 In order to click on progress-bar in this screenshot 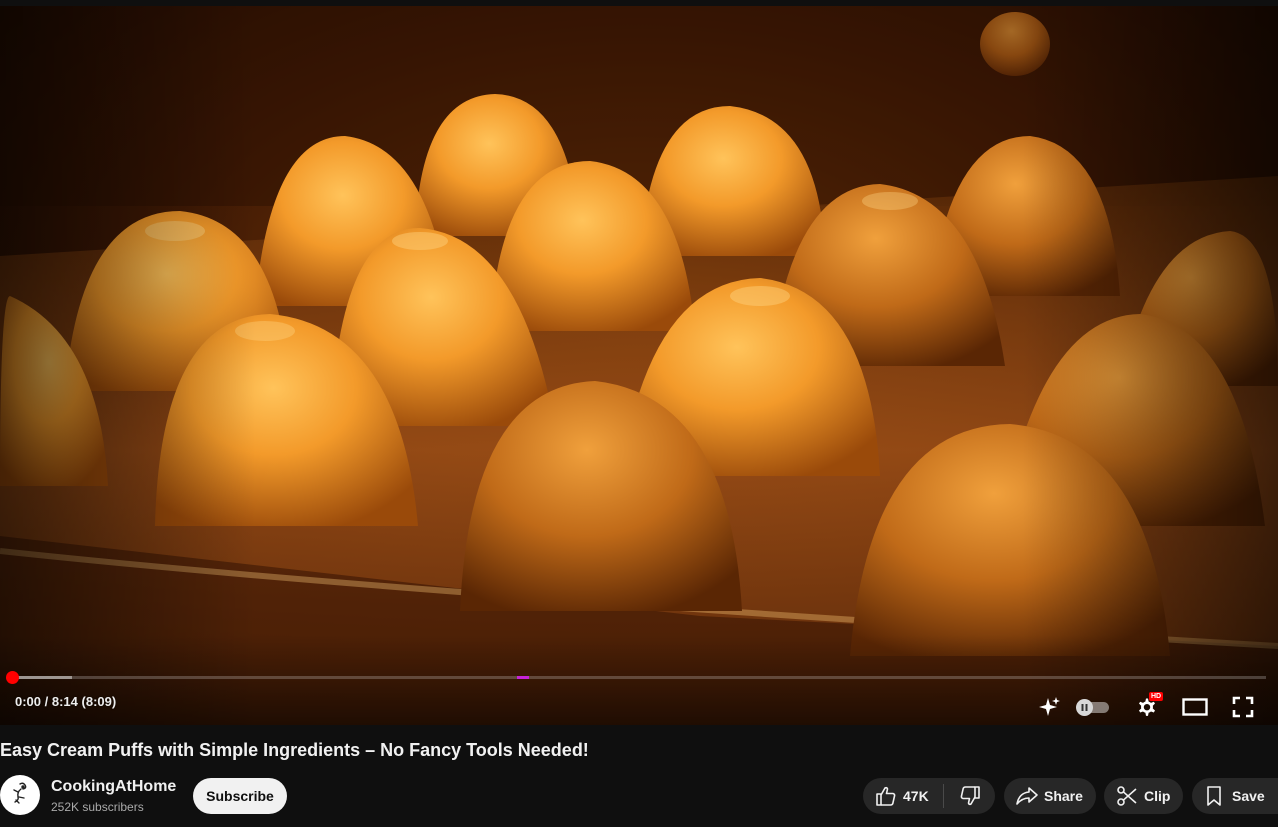, I will do `click(636, 677)`.